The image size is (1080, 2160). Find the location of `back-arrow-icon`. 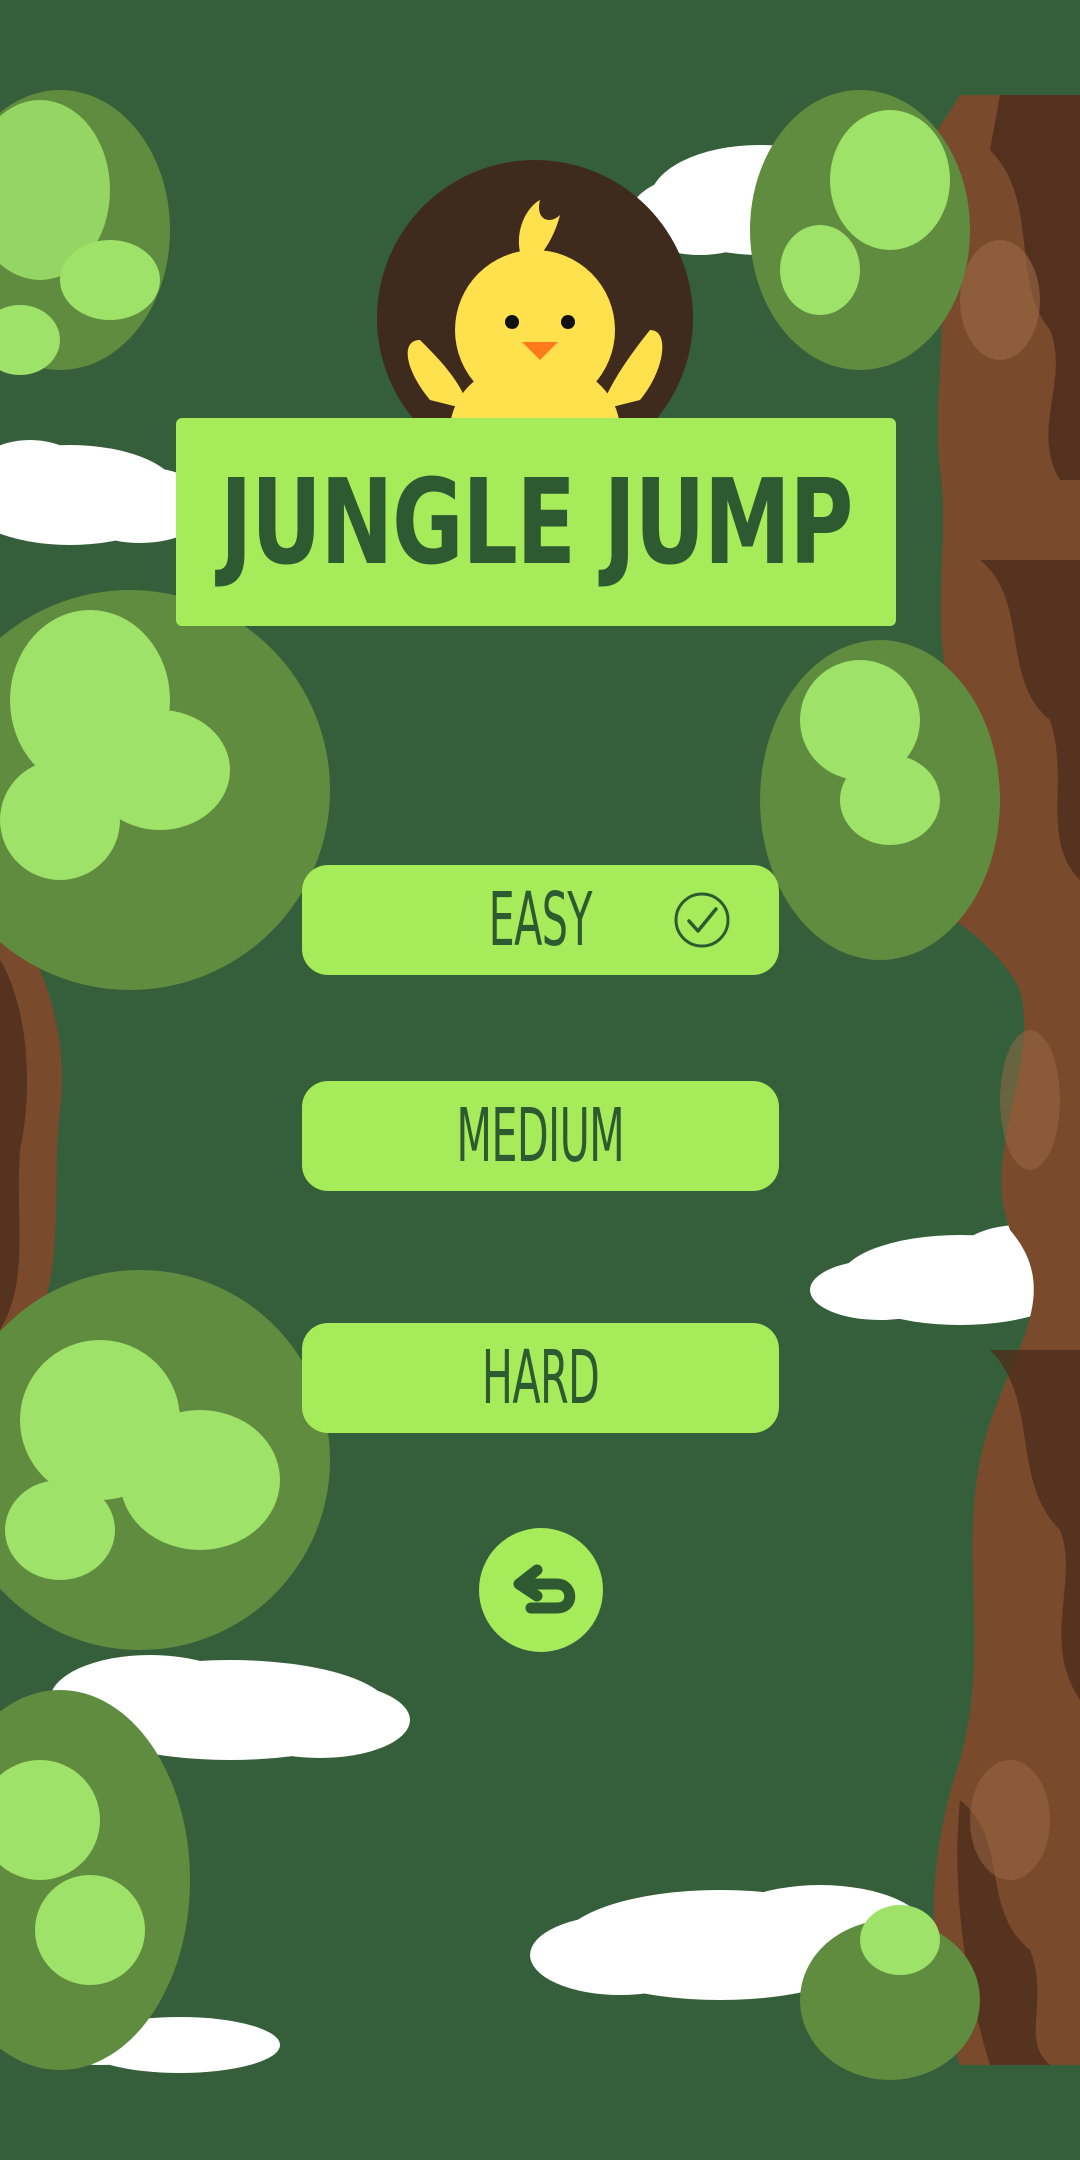

back-arrow-icon is located at coordinates (544, 1589).